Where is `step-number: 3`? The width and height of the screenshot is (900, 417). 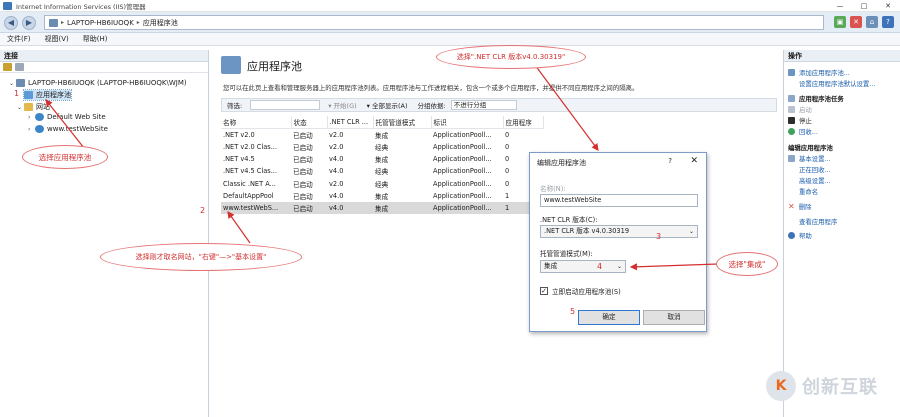 step-number: 3 is located at coordinates (659, 236).